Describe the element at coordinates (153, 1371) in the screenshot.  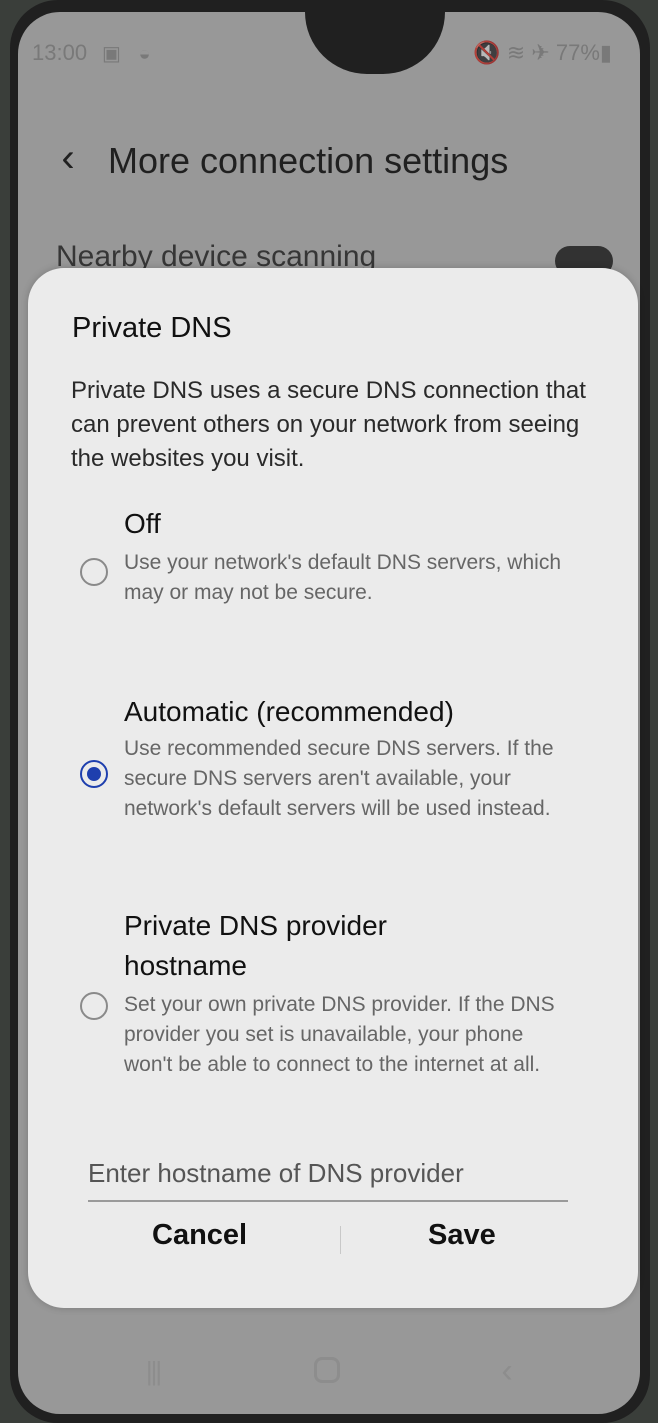
I see `recents-icon: |||` at that location.